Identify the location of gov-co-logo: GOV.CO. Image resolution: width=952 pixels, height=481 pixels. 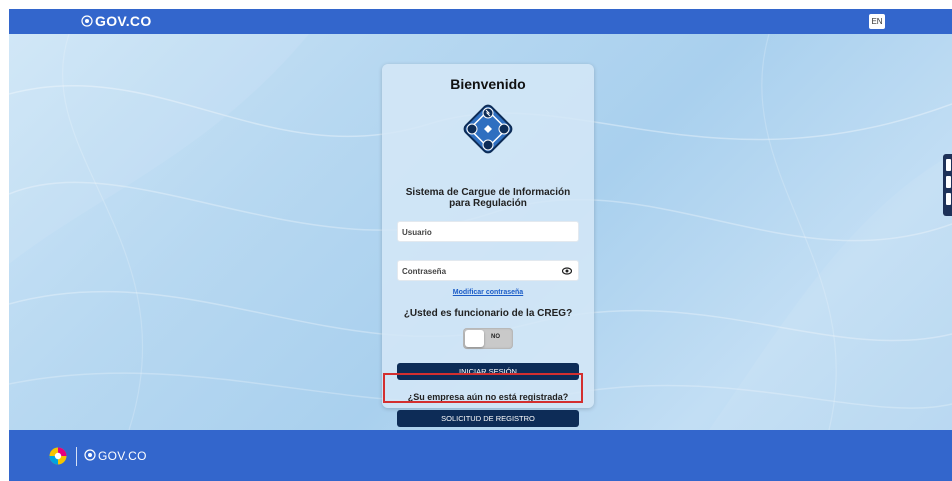
(116, 21).